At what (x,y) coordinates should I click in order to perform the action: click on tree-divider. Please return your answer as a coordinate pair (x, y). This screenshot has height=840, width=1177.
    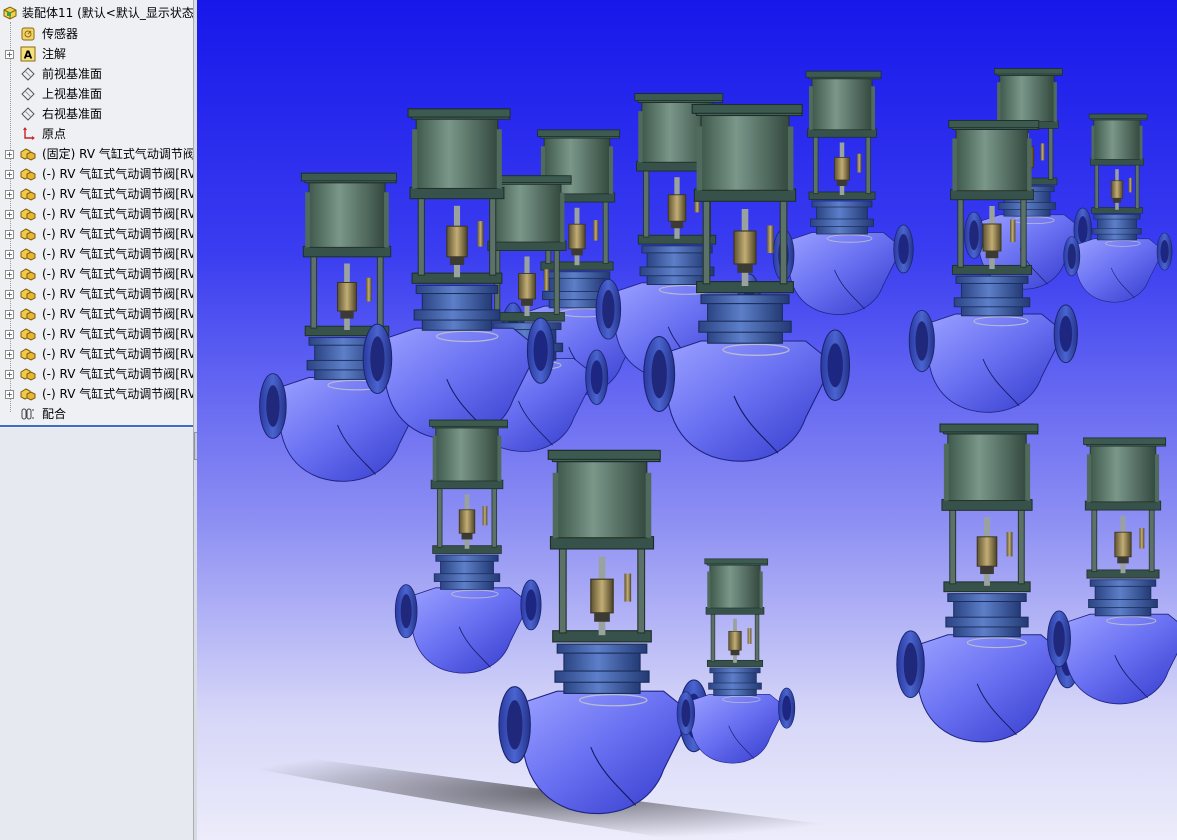
    Looking at the image, I should click on (96, 426).